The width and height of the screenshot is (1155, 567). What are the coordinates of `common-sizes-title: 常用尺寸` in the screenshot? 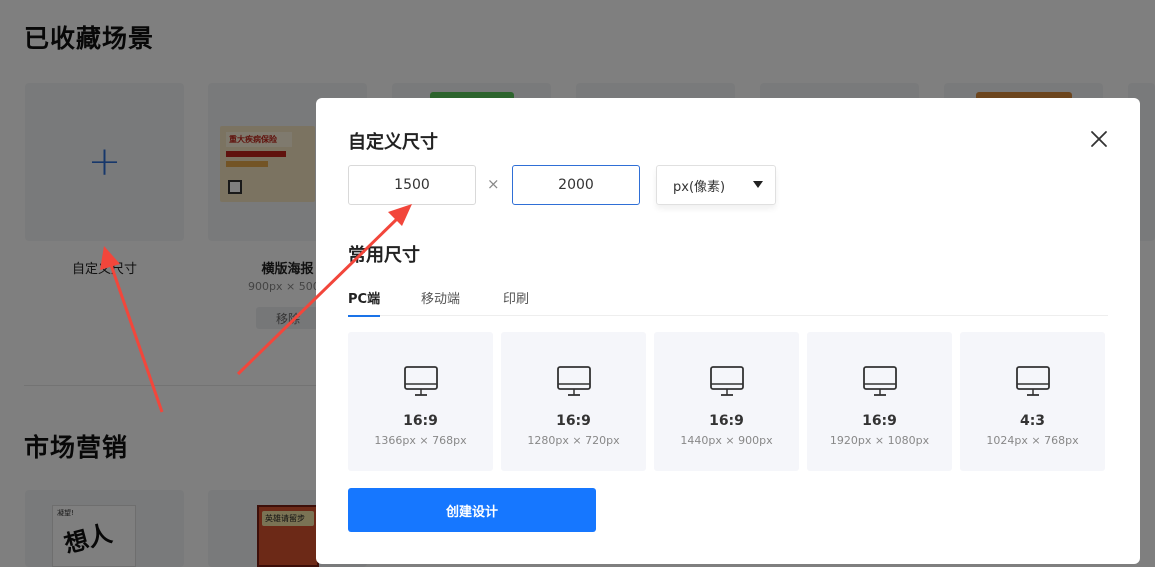 It's located at (384, 255).